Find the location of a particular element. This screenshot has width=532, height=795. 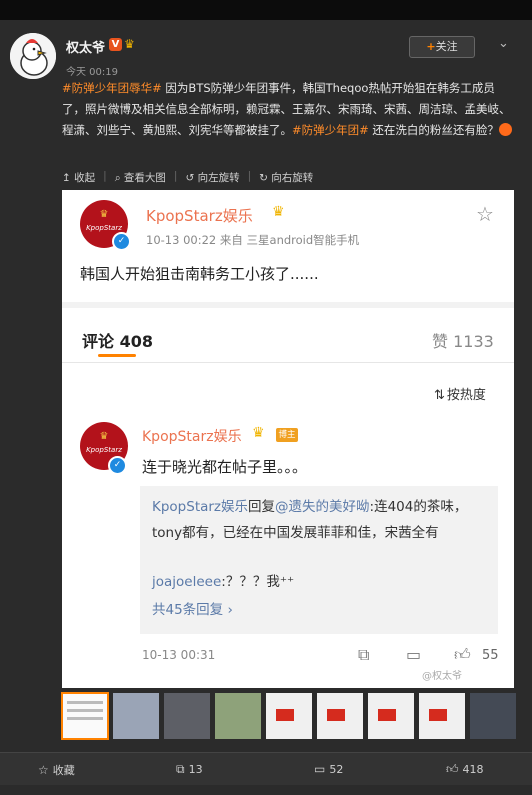

emoji-icon is located at coordinates (505, 129).